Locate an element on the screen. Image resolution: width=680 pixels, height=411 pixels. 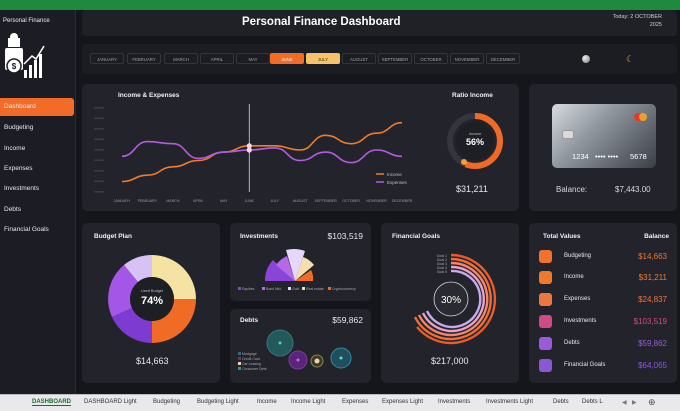
tab-scroll-left-icon: ◀ is located at coordinates (624, 402).